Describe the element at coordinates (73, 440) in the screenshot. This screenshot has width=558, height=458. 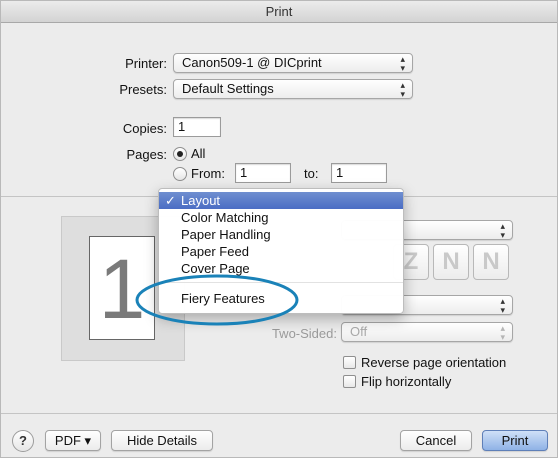
I see `pdf-menu-button: PDF ▾` at that location.